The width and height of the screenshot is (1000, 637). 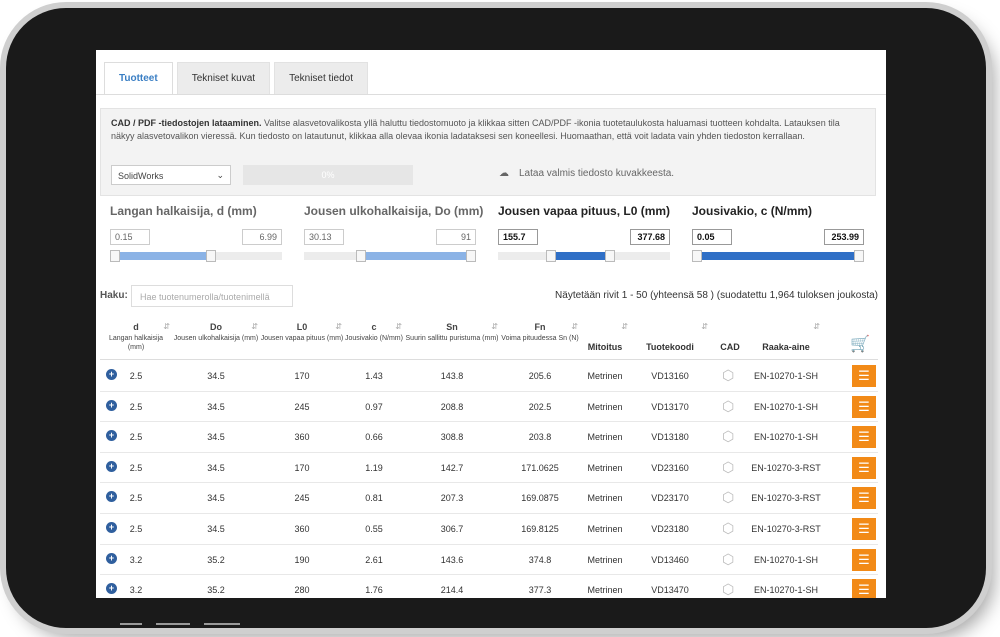 I want to click on cart-icon: 🛒, so click(x=860, y=344).